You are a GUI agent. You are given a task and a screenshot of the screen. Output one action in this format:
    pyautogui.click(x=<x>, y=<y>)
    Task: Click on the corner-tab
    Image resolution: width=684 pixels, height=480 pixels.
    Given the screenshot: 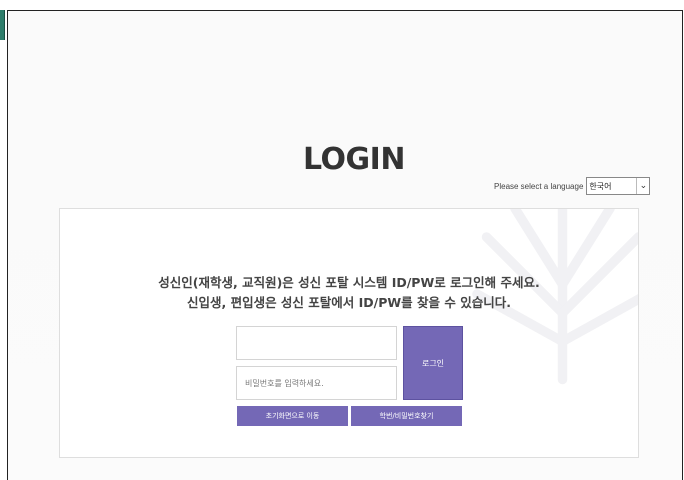 What is the action you would take?
    pyautogui.click(x=2, y=25)
    